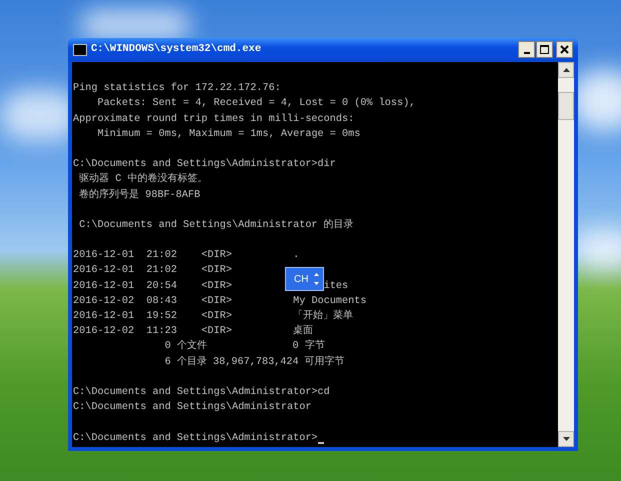 The width and height of the screenshot is (621, 481). I want to click on console-text: Minimum = 0ms, Maximum = 1ms, Average = 0ms, so click(228, 135).